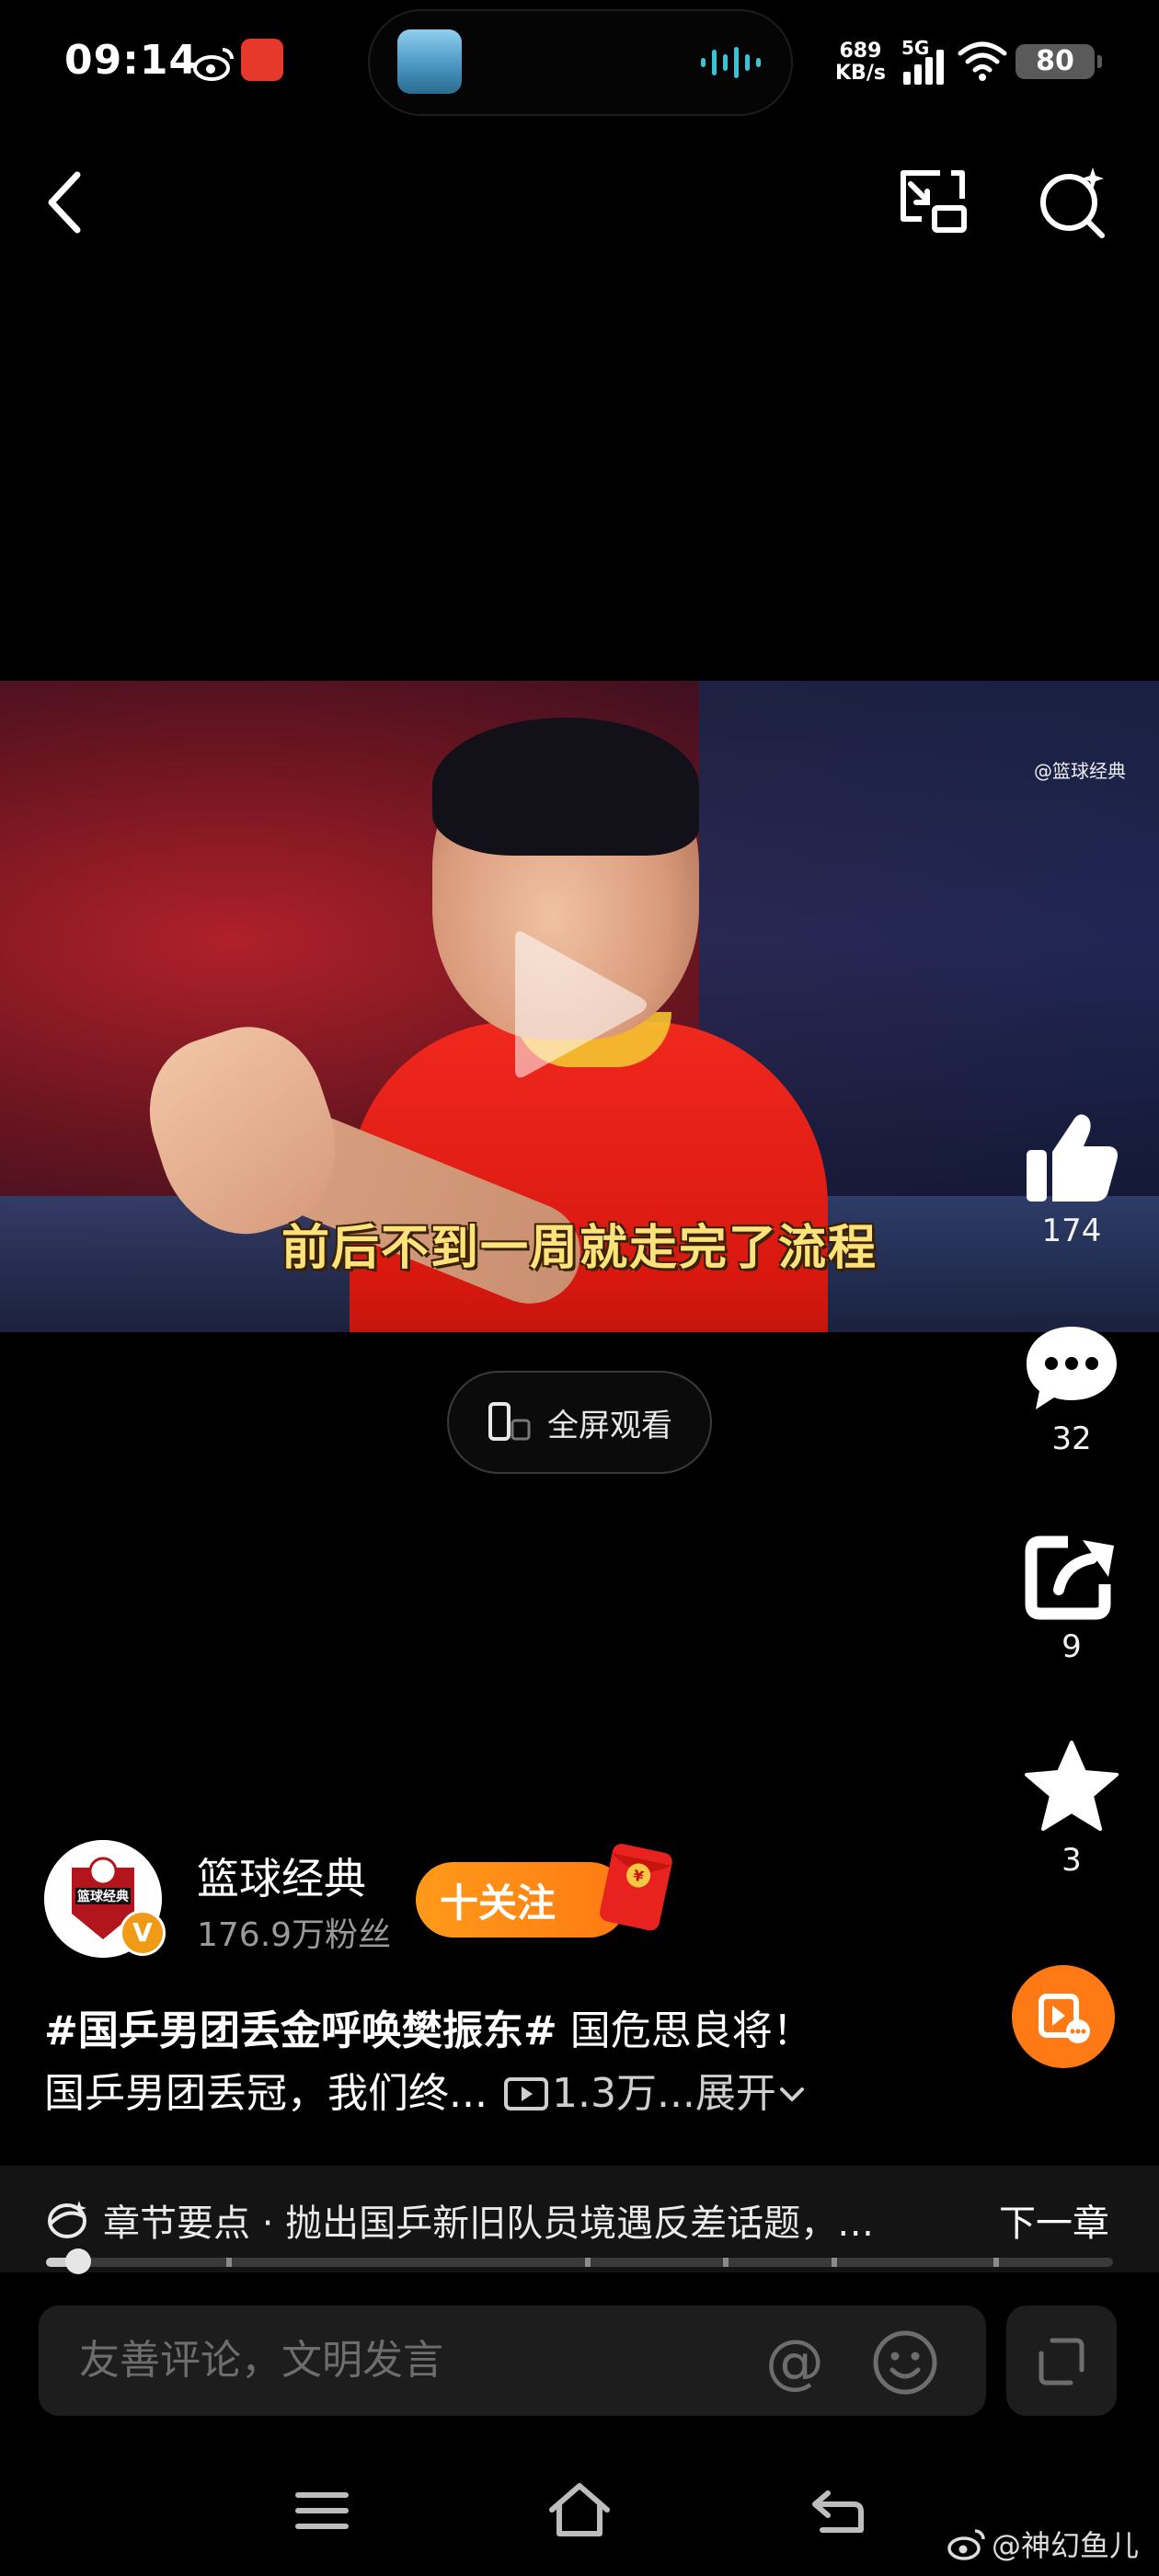 The width and height of the screenshot is (1159, 2576). What do you see at coordinates (509, 1421) in the screenshot?
I see `rotate-phone-icon` at bounding box center [509, 1421].